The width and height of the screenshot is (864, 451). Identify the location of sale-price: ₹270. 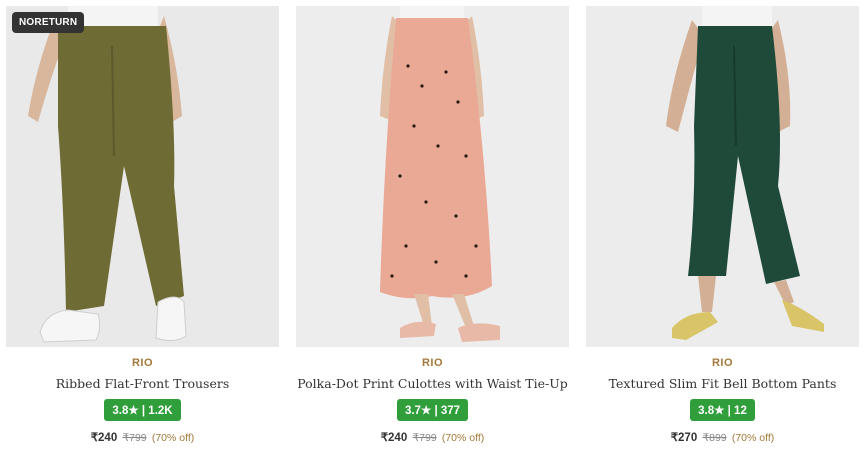
(684, 438).